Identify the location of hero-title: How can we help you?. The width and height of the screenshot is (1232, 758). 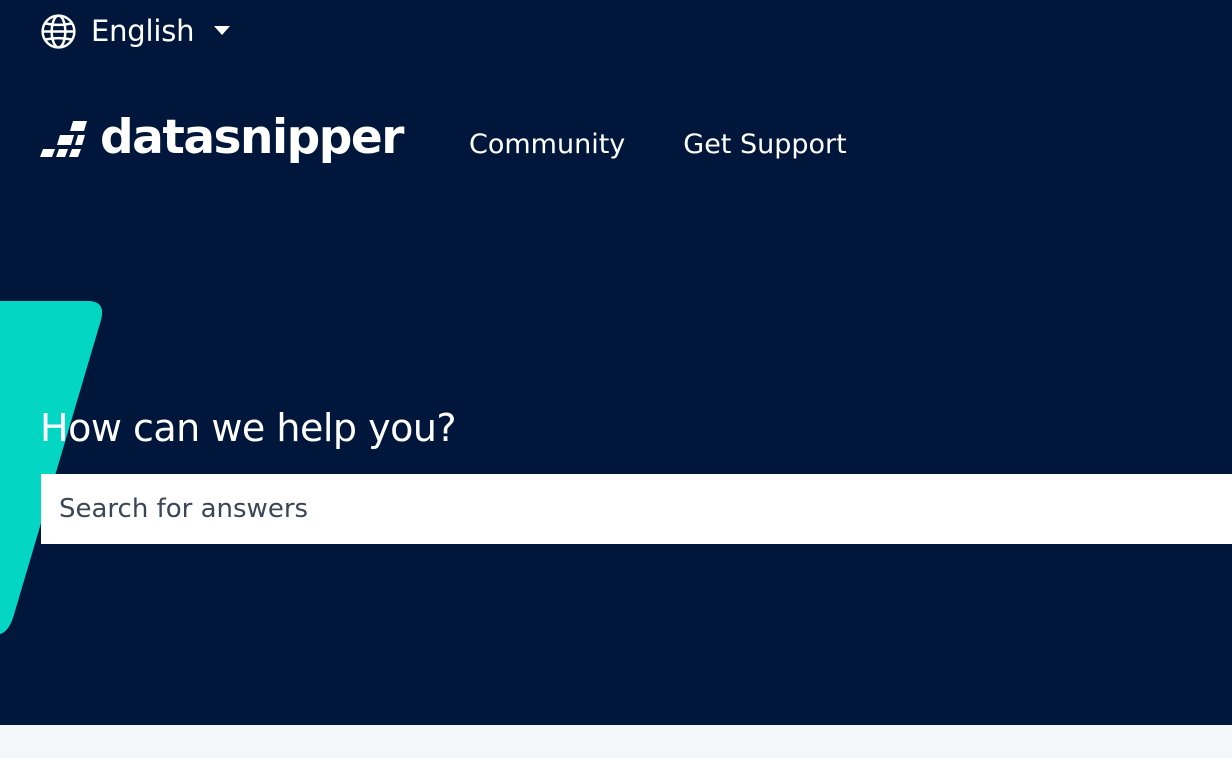
(248, 428).